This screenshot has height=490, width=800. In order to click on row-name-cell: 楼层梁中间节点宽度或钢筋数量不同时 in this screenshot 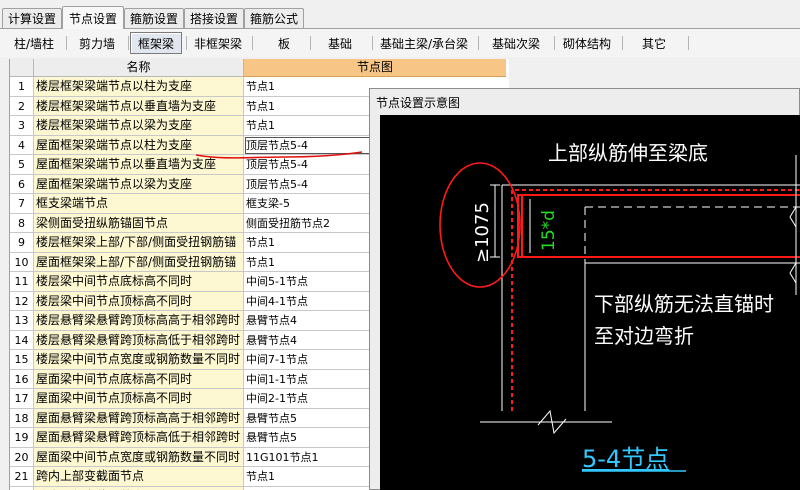, I will do `click(139, 360)`.